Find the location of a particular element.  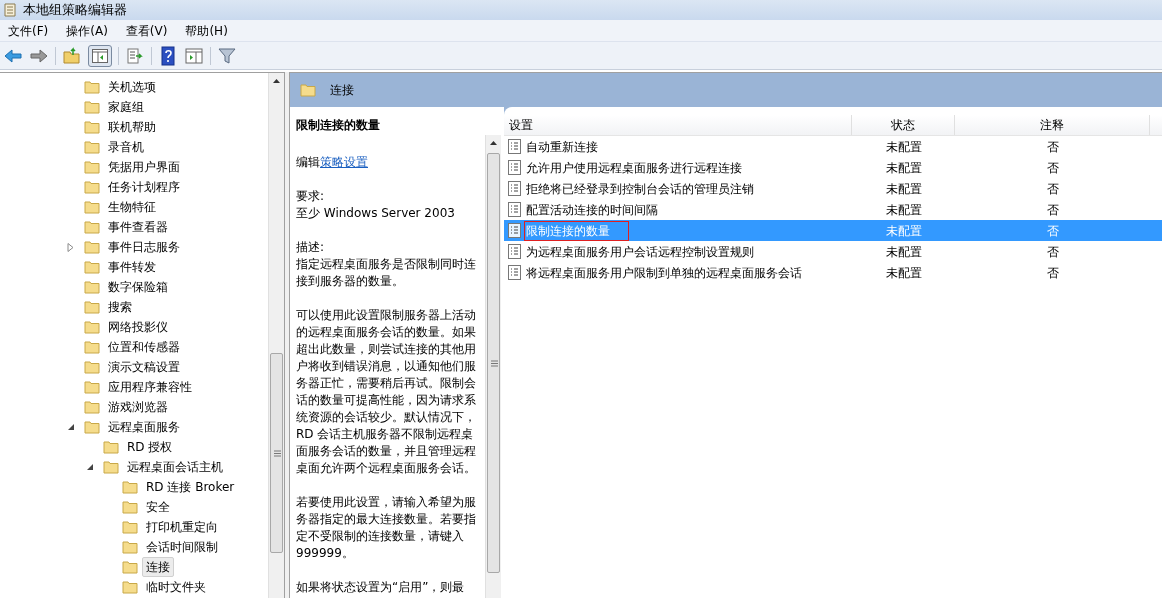

tree-item: 会话时间限制 is located at coordinates (182, 547).